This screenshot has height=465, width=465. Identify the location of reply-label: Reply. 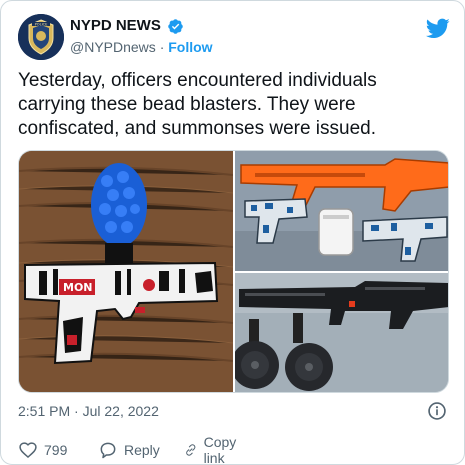
(142, 450).